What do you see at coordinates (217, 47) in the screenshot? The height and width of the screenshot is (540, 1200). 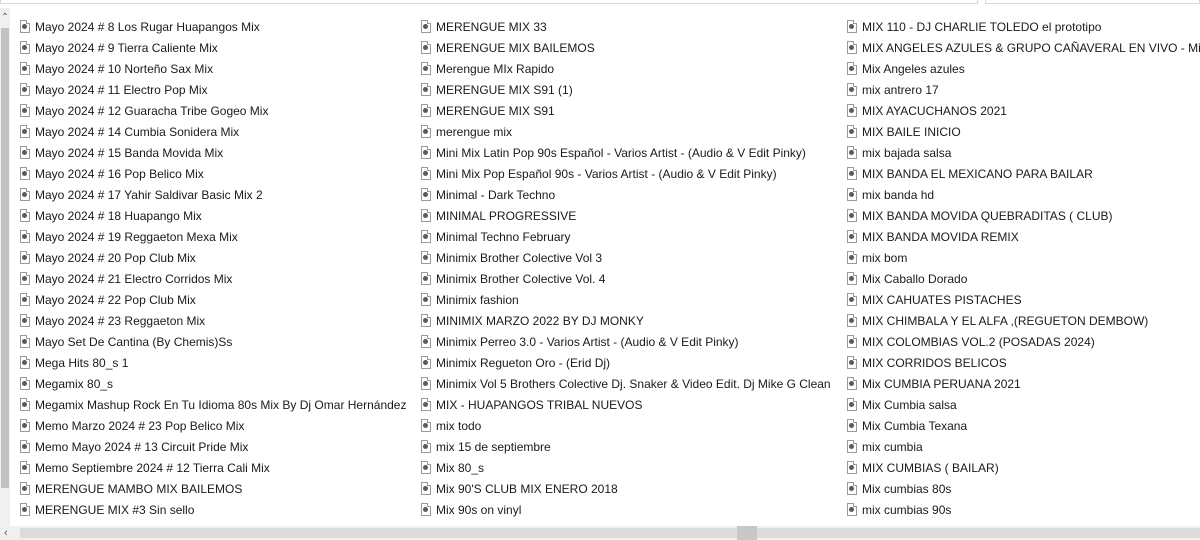 I see `file-item: Mayo 2024 # 9 Tierra Caliente Mix` at bounding box center [217, 47].